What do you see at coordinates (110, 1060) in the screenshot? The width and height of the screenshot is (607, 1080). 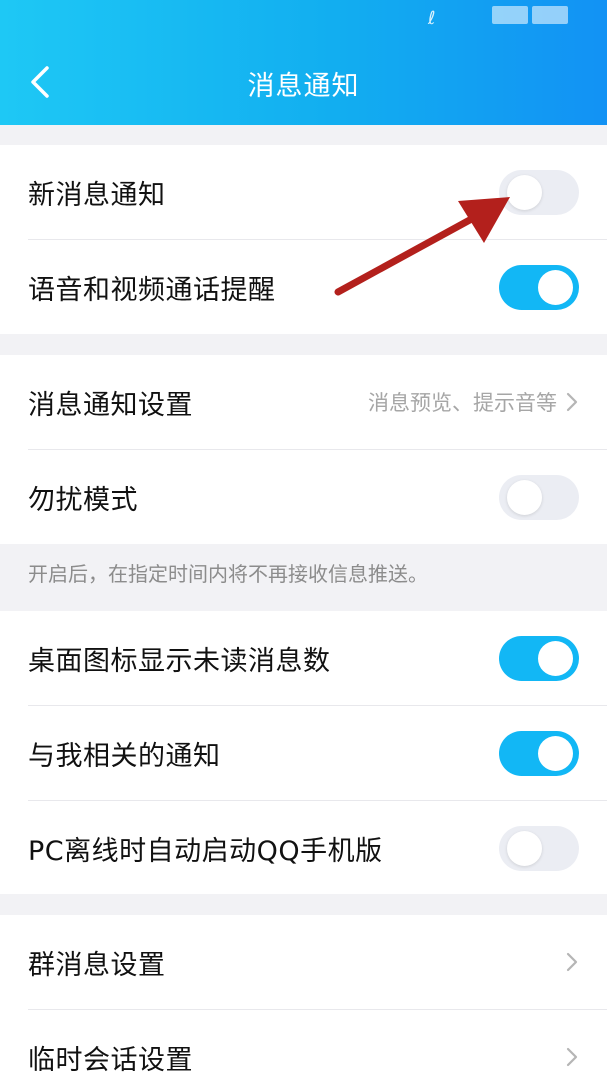 I see `temp-chat-settings-label: 临时会话设置` at bounding box center [110, 1060].